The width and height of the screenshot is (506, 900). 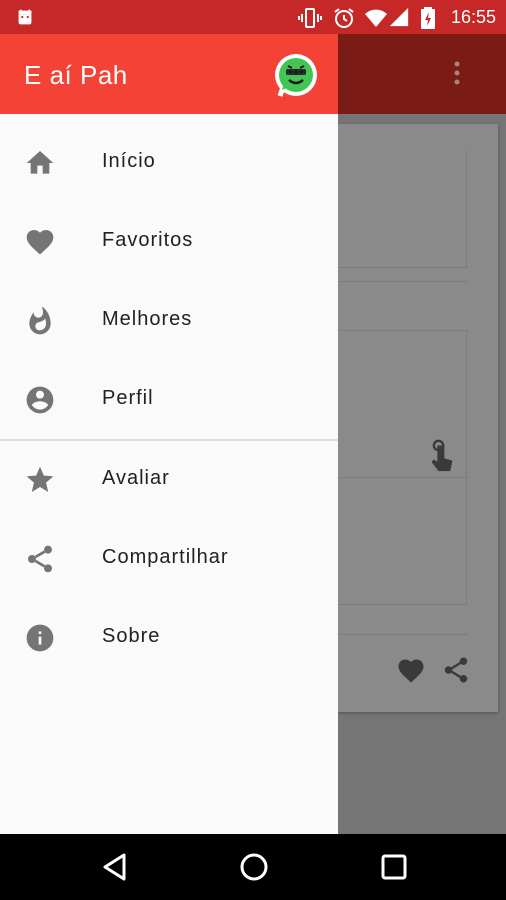 I want to click on whatsapp-logo-icon, so click(x=296, y=75).